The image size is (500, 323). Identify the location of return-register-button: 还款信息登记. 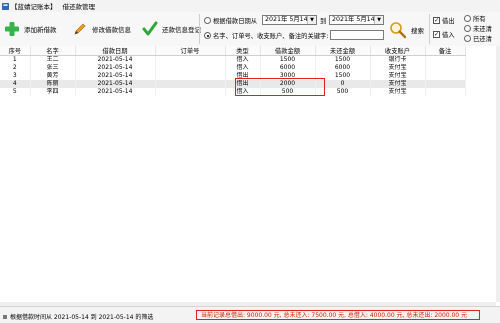
(171, 29).